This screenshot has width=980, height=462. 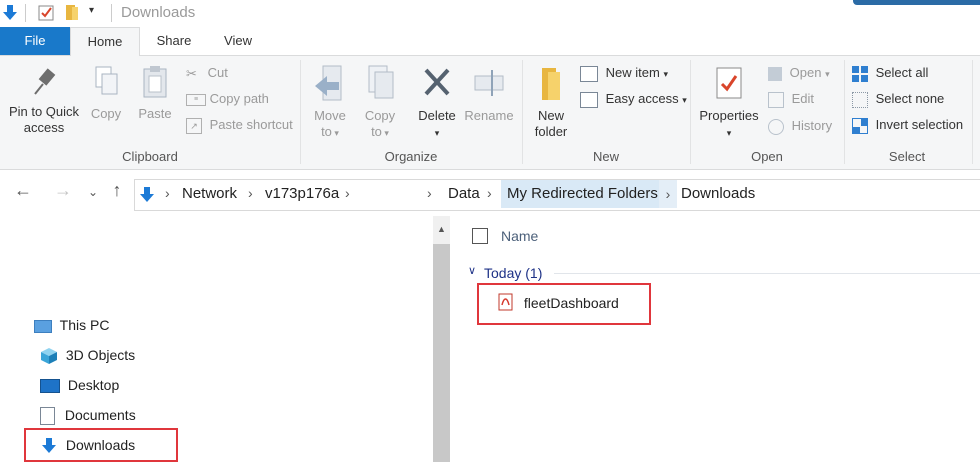 I want to click on copy-button: Copy, so click(x=106, y=93).